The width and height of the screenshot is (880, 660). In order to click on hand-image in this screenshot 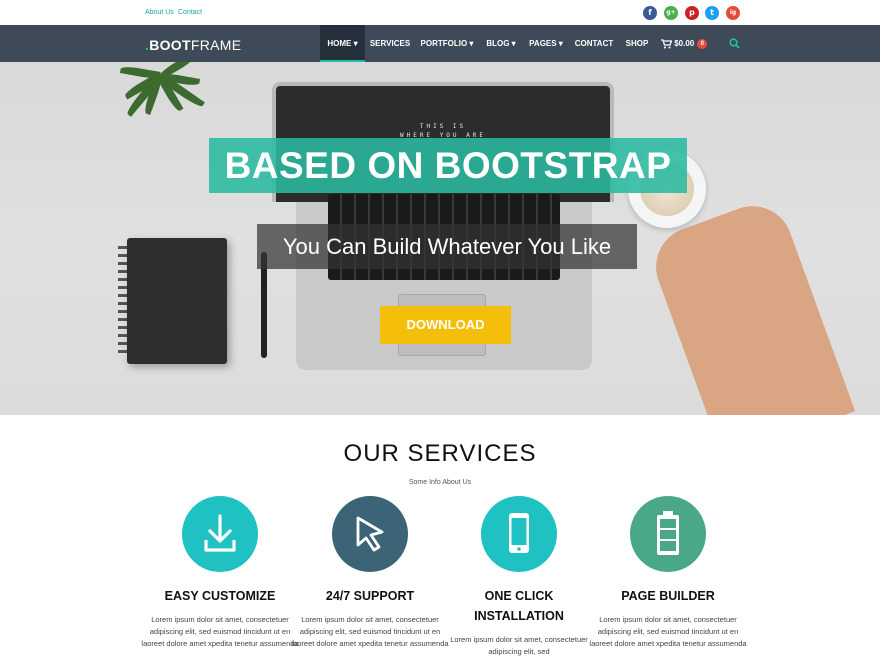, I will do `click(750, 304)`.